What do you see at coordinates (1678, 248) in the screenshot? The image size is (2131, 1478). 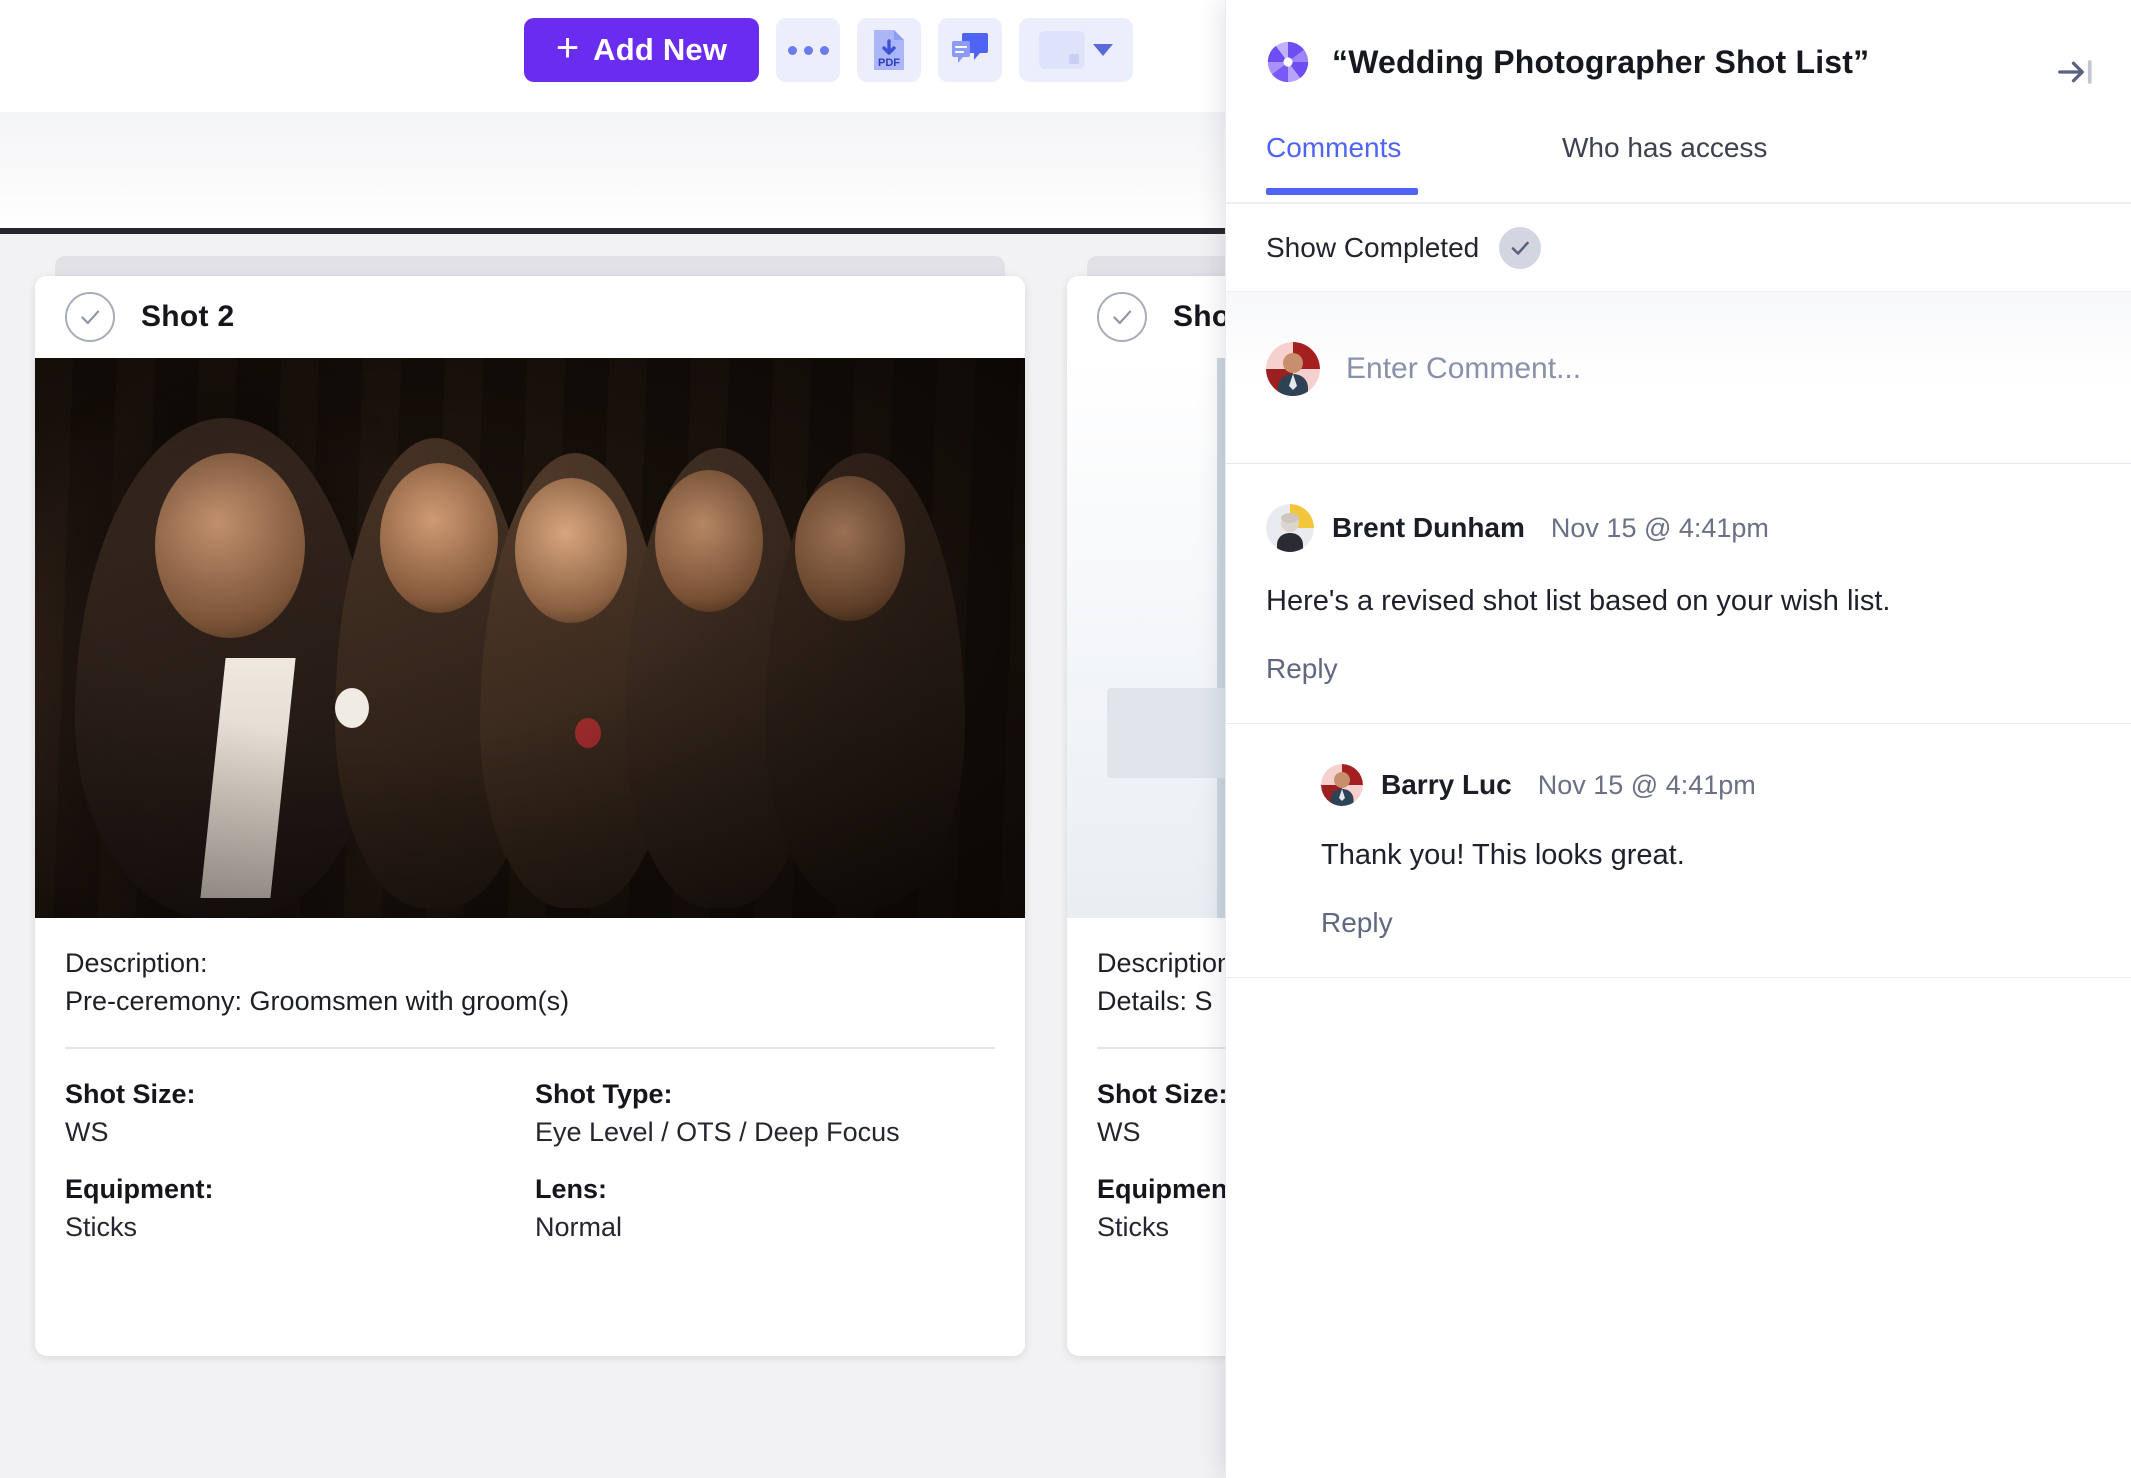 I see `show-completed-row: Show Completed` at bounding box center [1678, 248].